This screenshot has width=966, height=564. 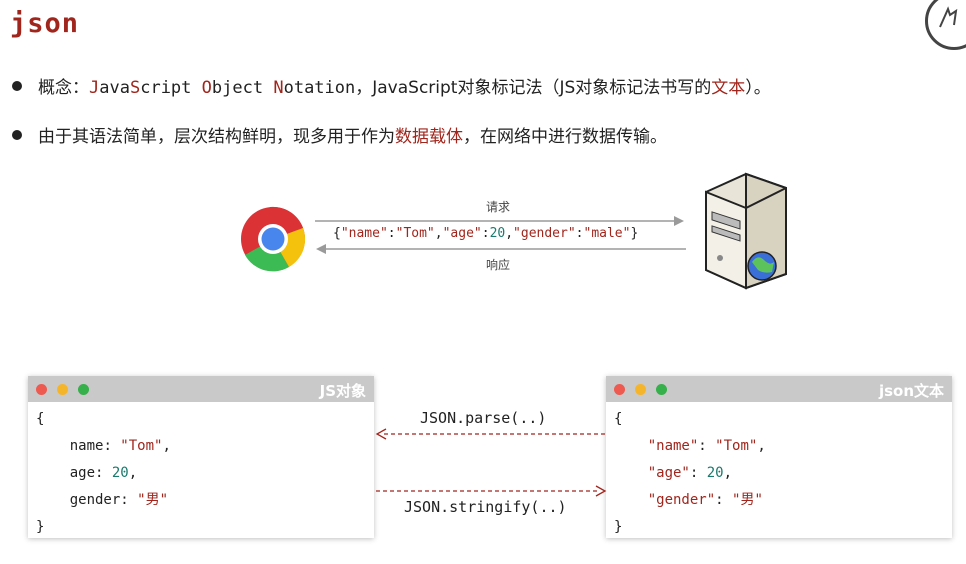 I want to click on chrome-browser-icon, so click(x=273, y=239).